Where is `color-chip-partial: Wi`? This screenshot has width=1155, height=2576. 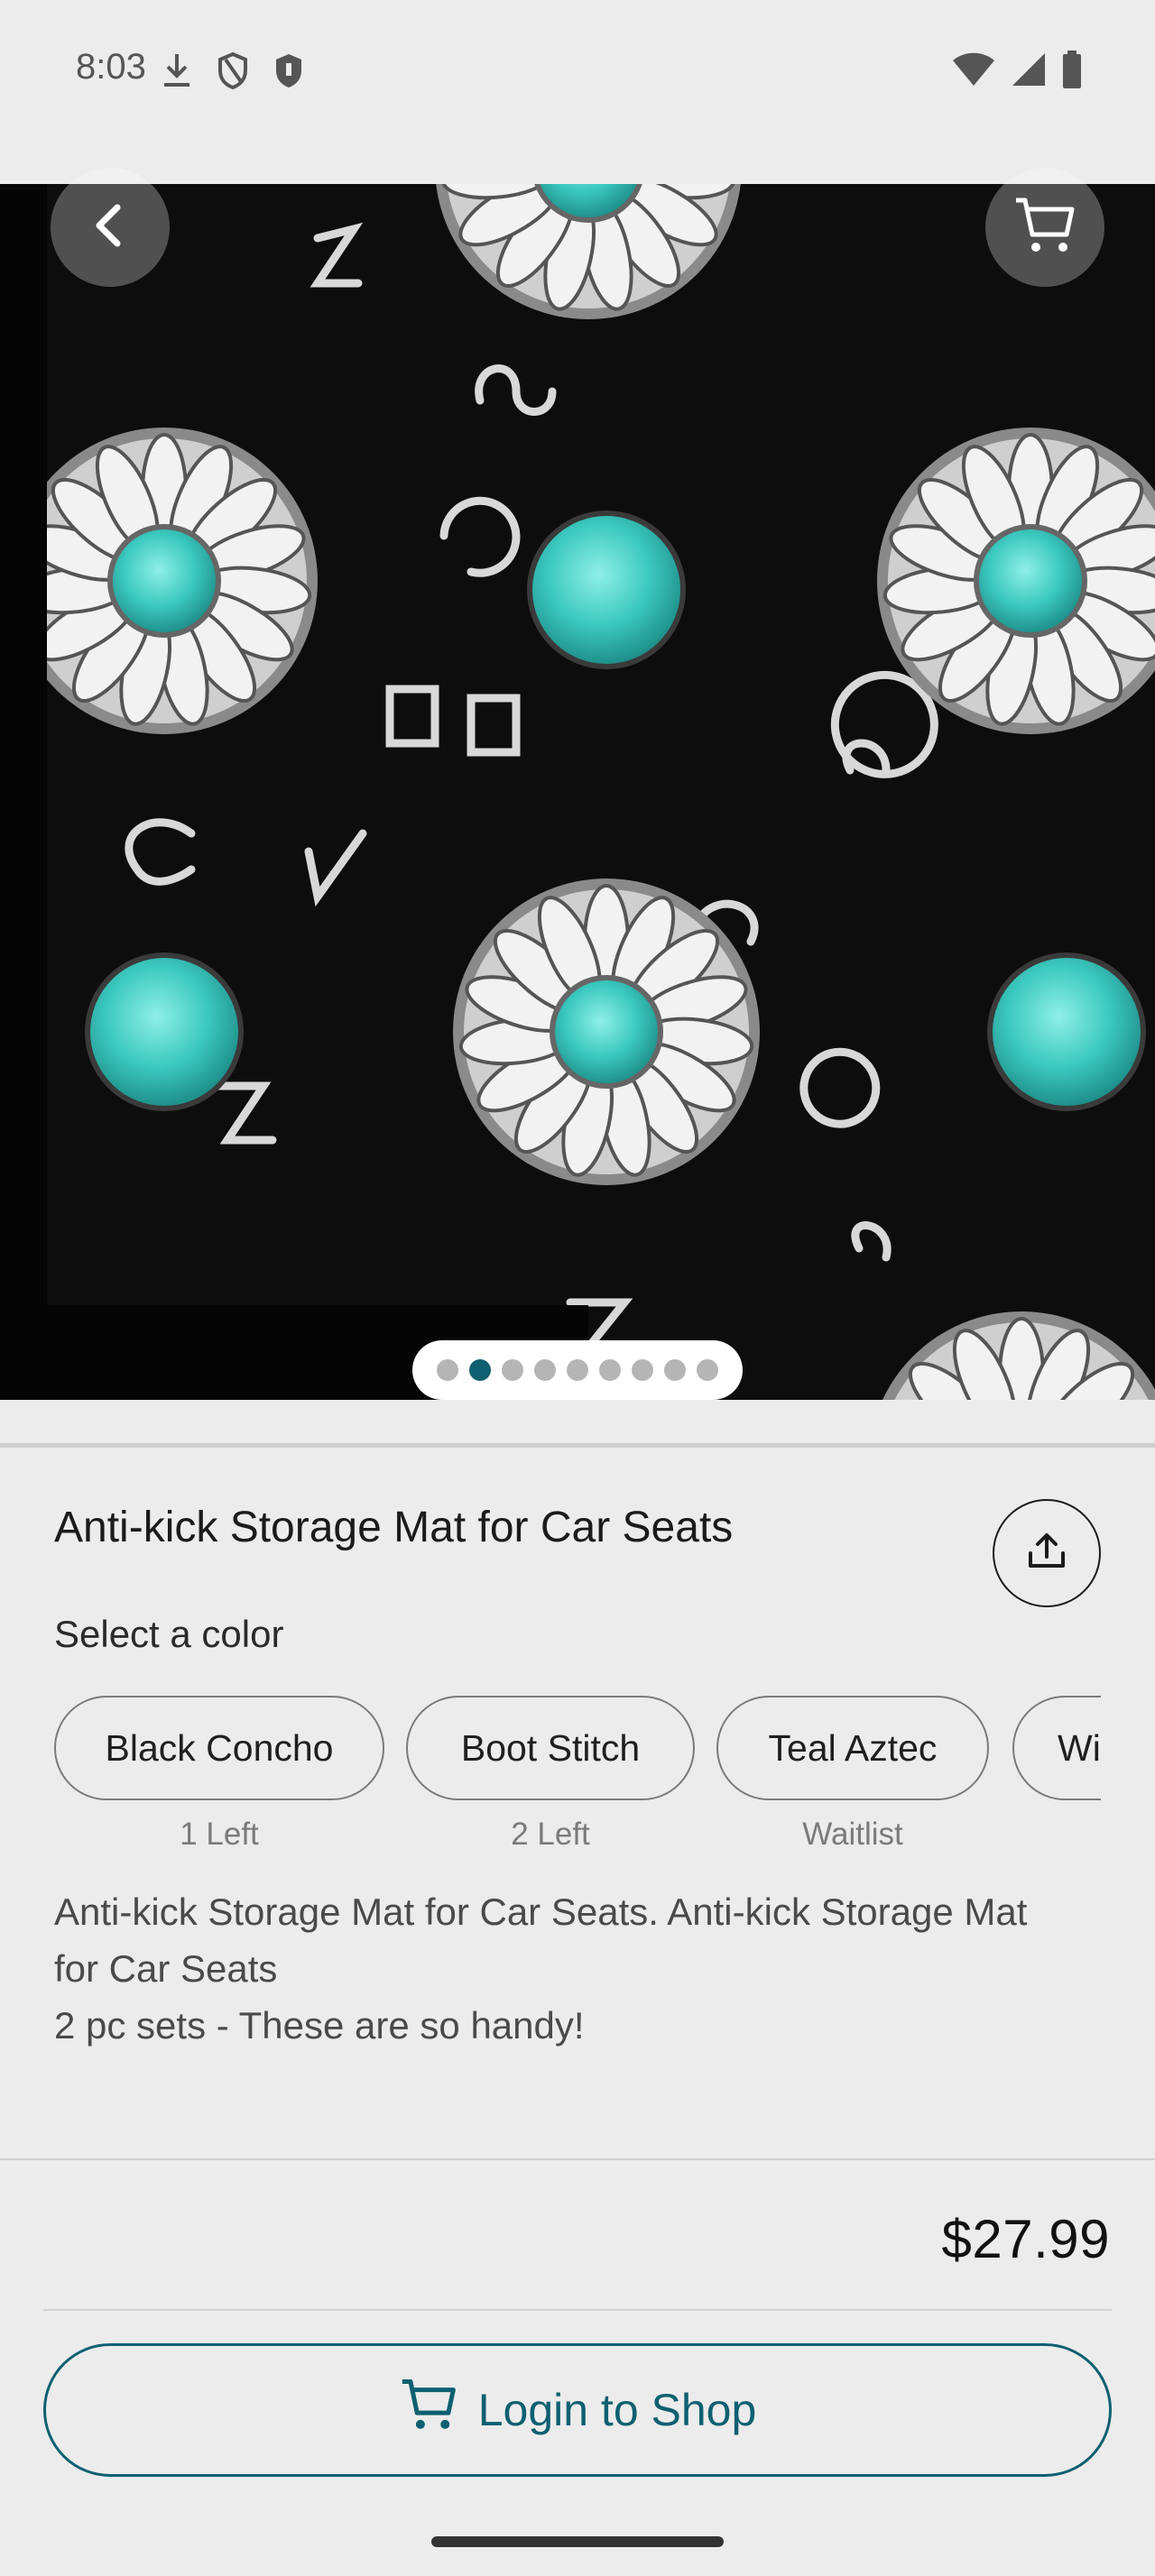 color-chip-partial: Wi is located at coordinates (1056, 1748).